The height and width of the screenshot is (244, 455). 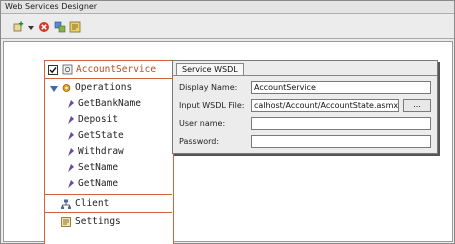 I want to click on password-label: Password:, so click(x=199, y=141).